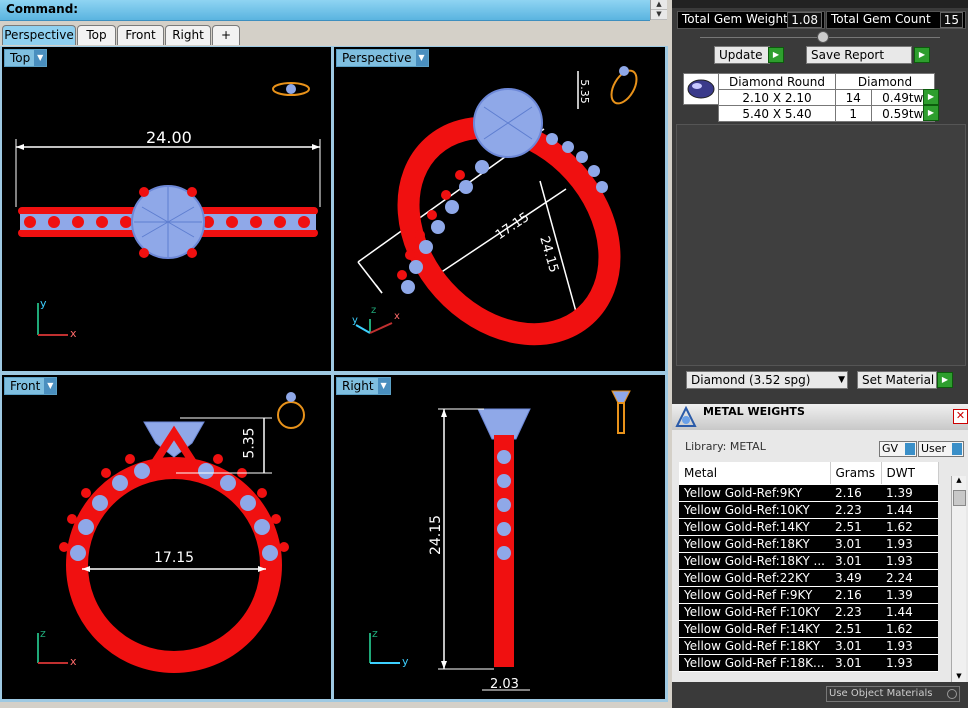 Image resolution: width=968 pixels, height=708 pixels. What do you see at coordinates (945, 380) in the screenshot?
I see `set-material-go-icon: ▶` at bounding box center [945, 380].